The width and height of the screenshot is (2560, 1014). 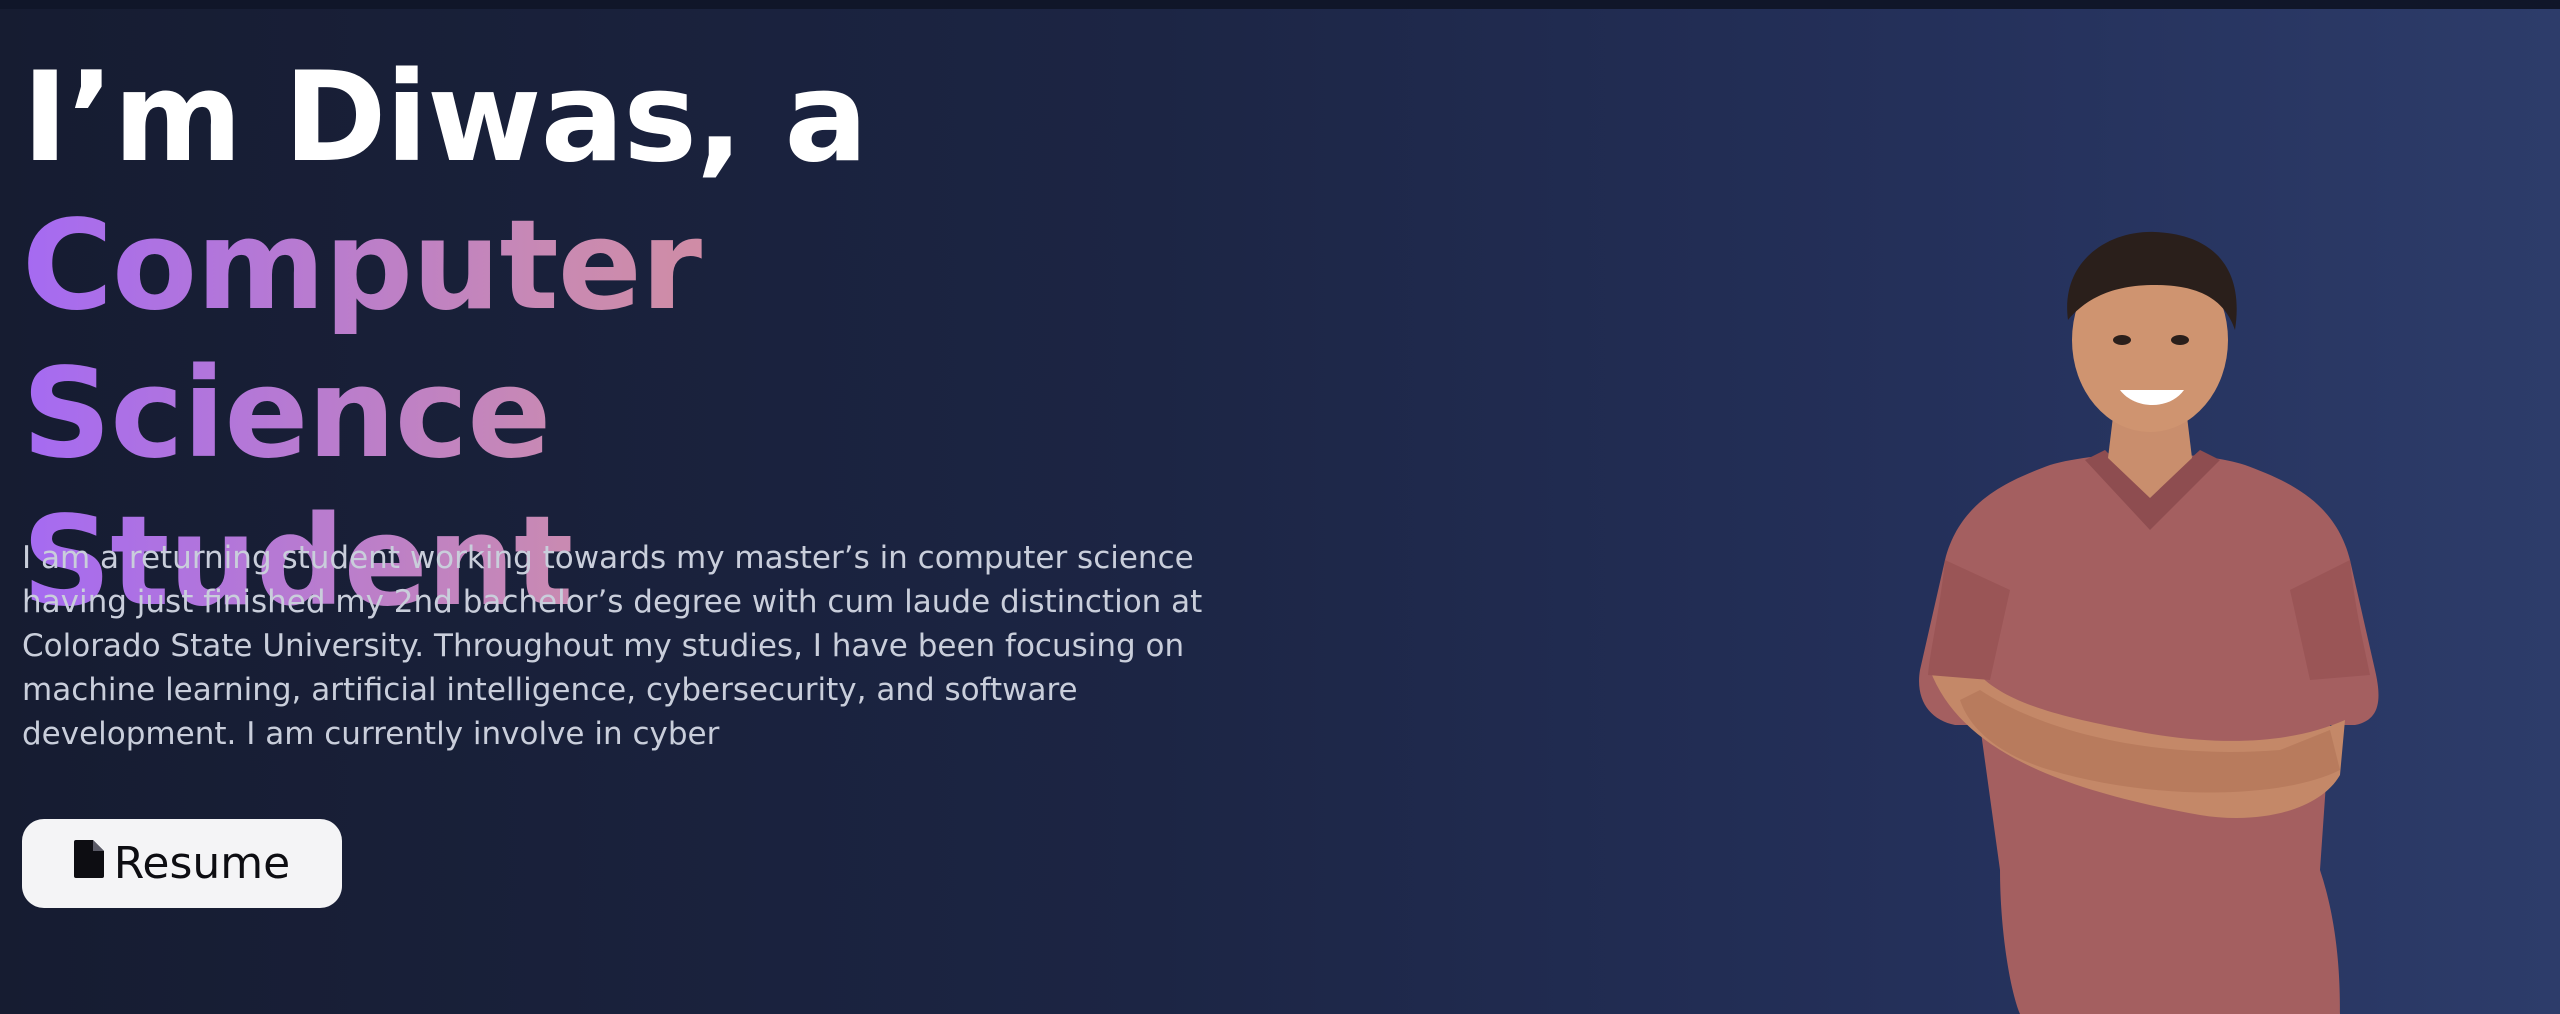 I want to click on file-icon, so click(x=88, y=863).